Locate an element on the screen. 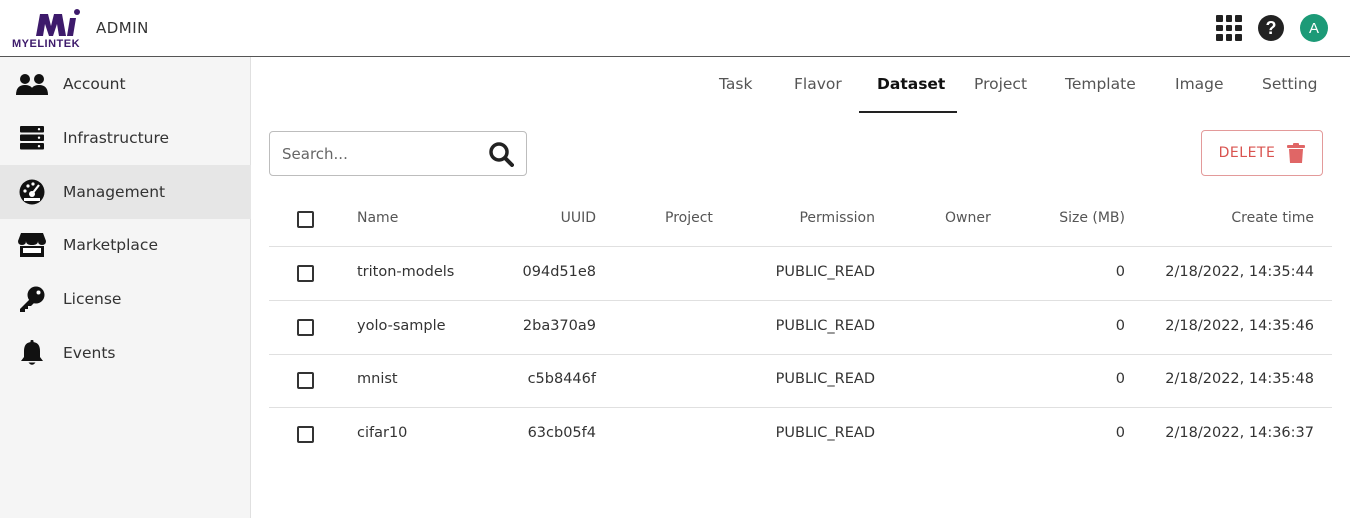 The height and width of the screenshot is (518, 1350). cell-name: cifar10 is located at coordinates (382, 433).